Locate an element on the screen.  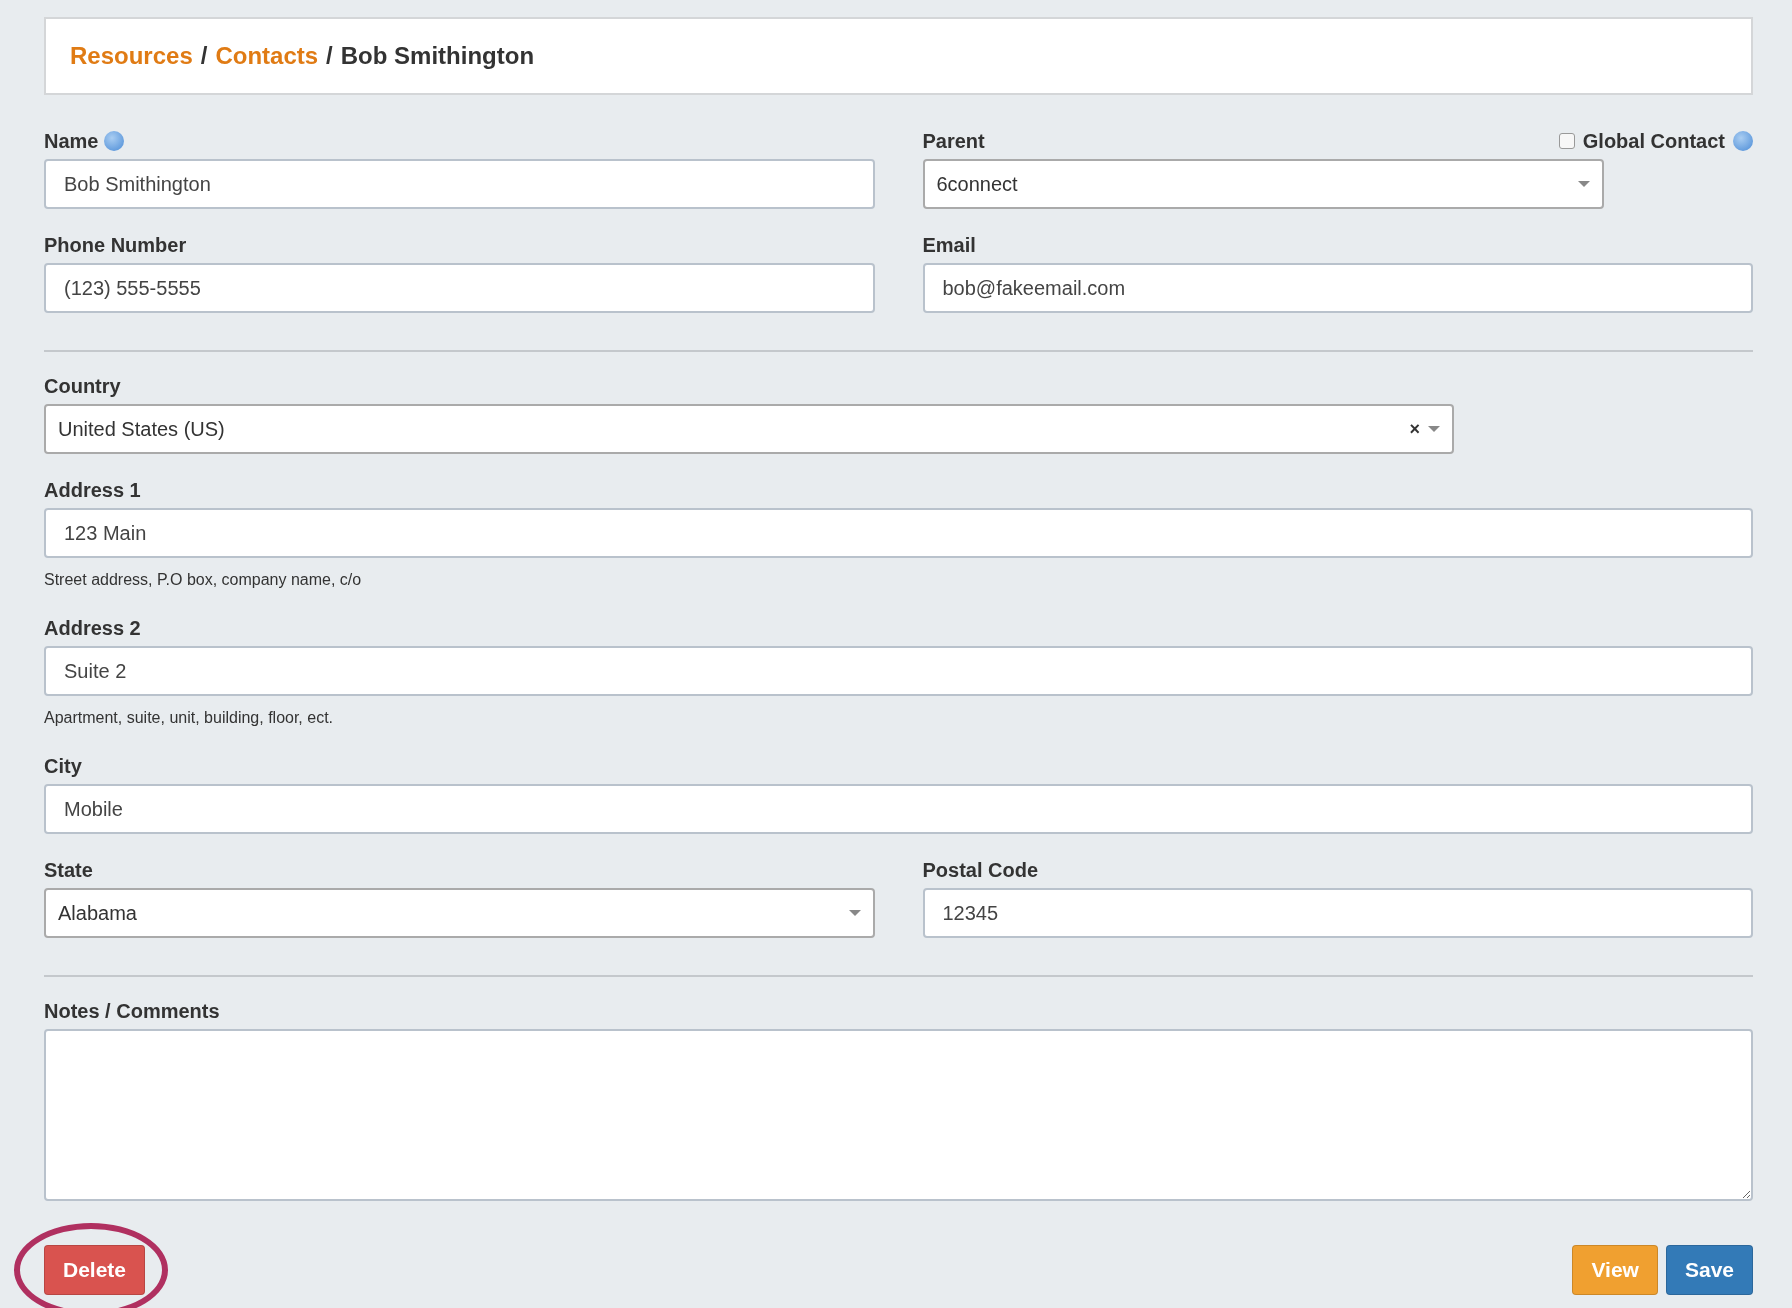
text-field: bob@fakeemail.com is located at coordinates (1337, 288).